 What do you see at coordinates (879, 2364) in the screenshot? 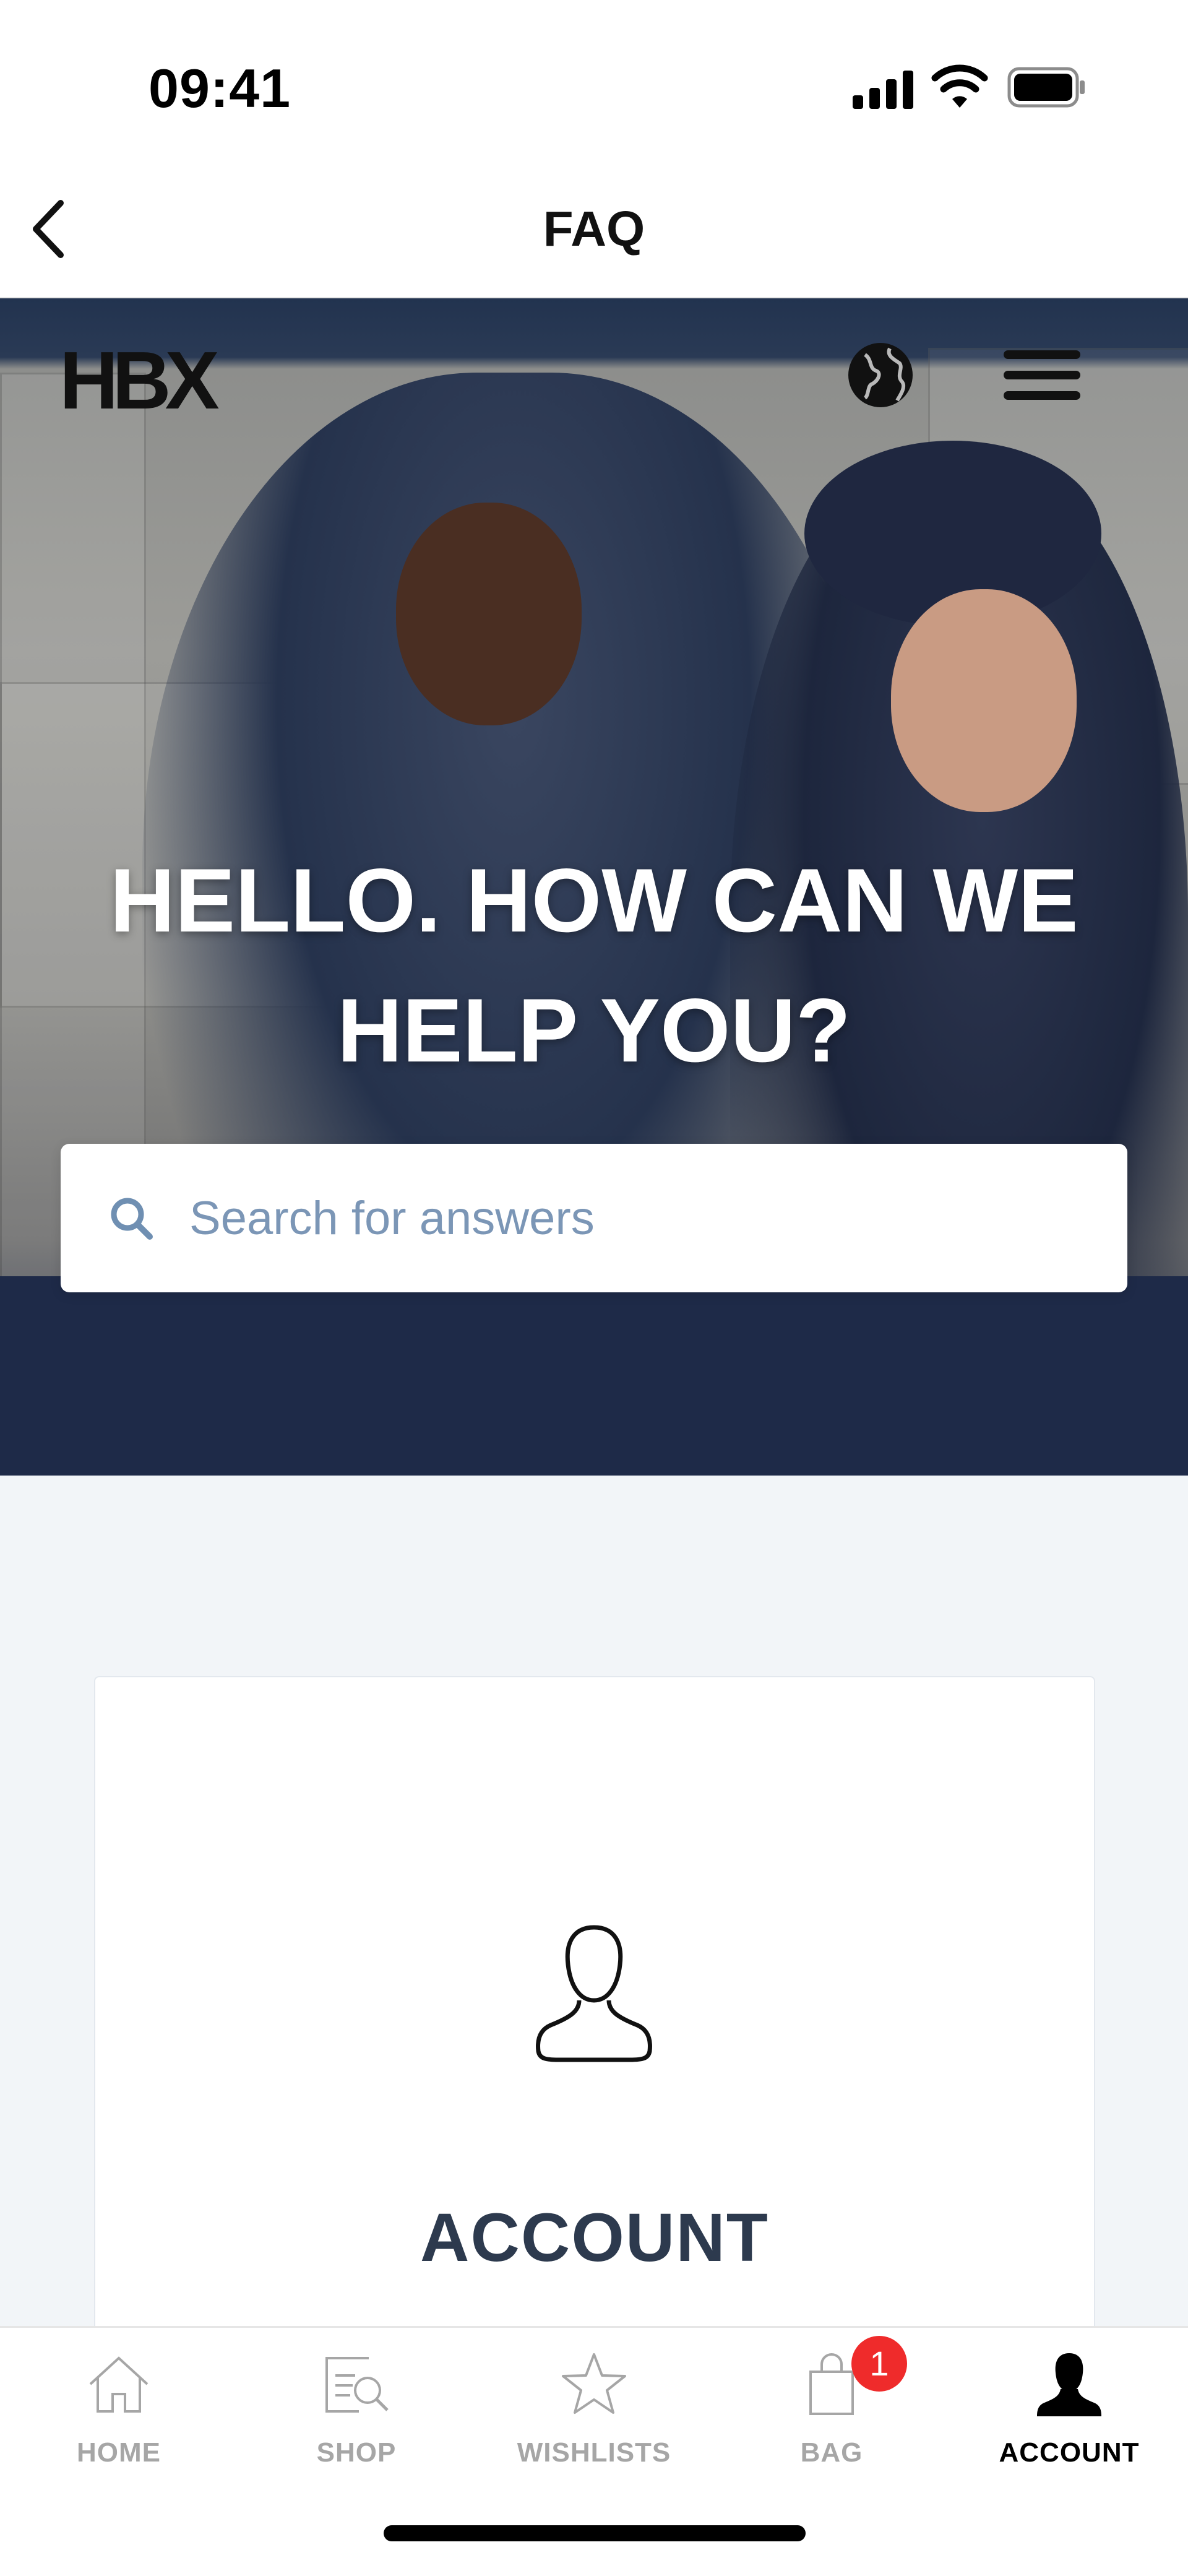
I see `bag-count-badge: 1` at bounding box center [879, 2364].